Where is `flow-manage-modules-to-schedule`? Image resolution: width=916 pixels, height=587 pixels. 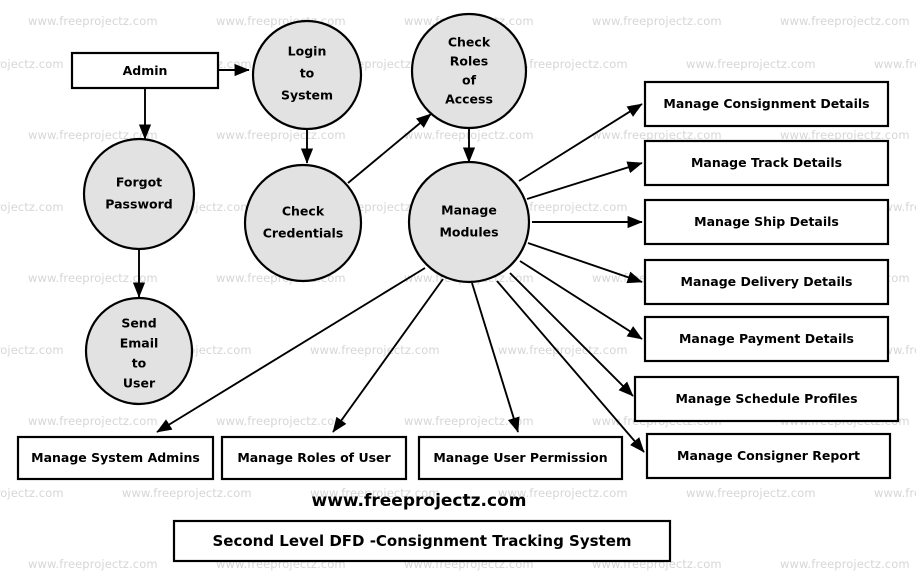
flow-manage-modules-to-schedule is located at coordinates (571, 334).